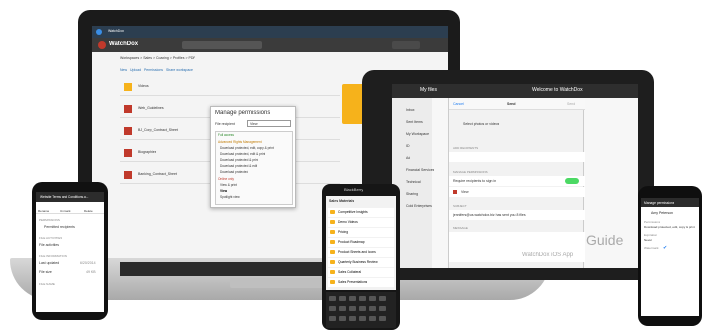 This screenshot has width=708, height=332. I want to click on option: Full access, so click(226, 135).